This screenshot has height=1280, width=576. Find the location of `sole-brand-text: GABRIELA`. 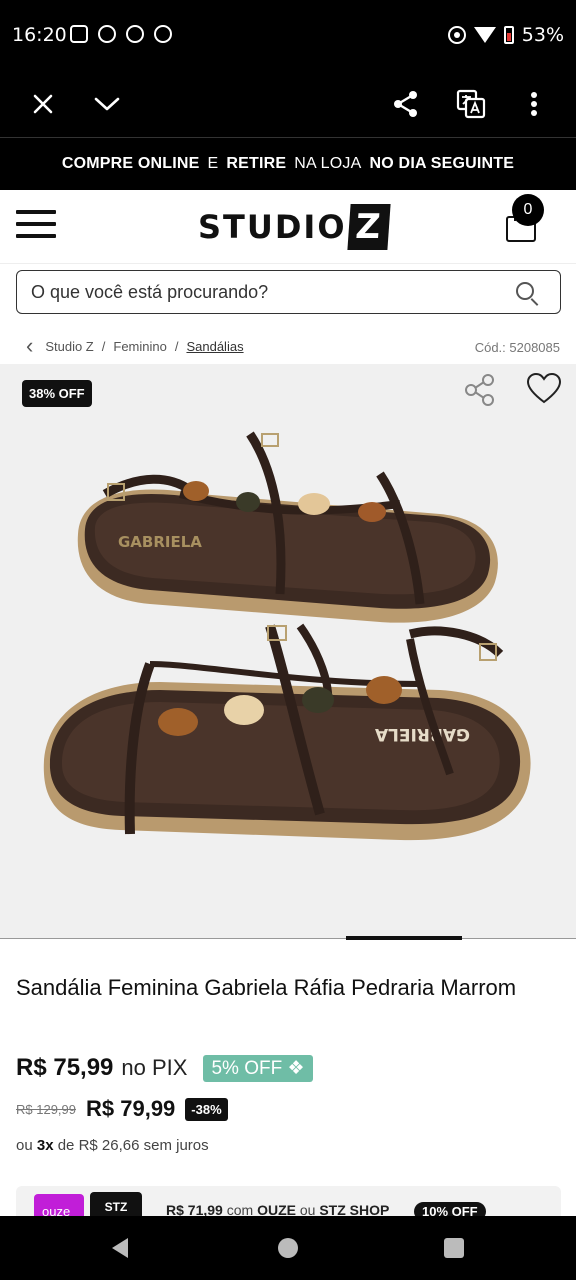

sole-brand-text: GABRIELA is located at coordinates (160, 542).